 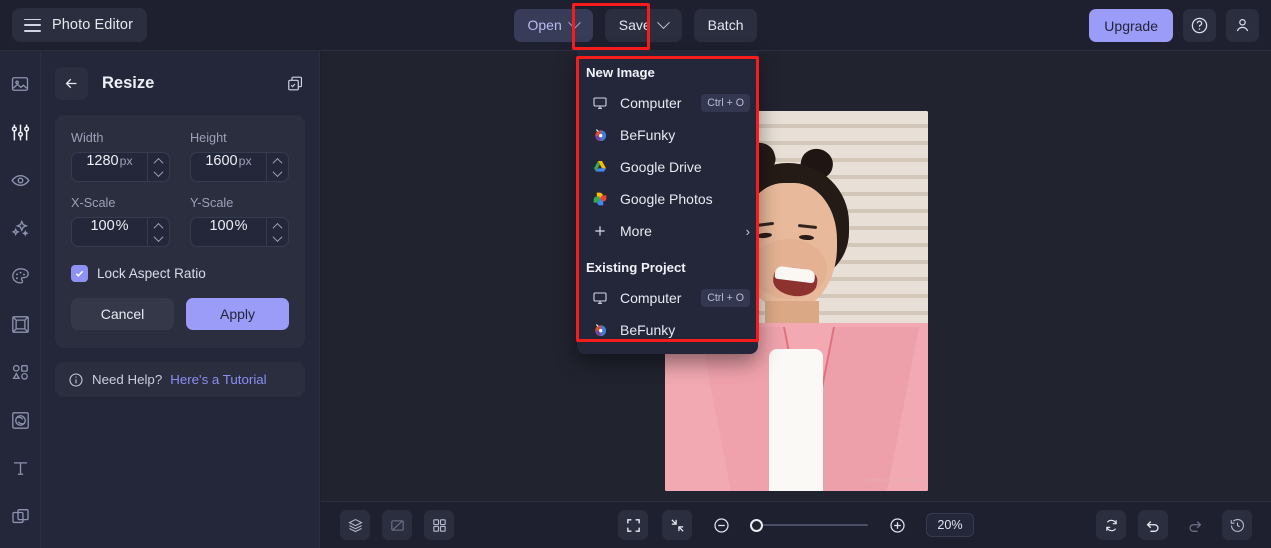 I want to click on upgrade-button: Upgrade, so click(x=1131, y=25).